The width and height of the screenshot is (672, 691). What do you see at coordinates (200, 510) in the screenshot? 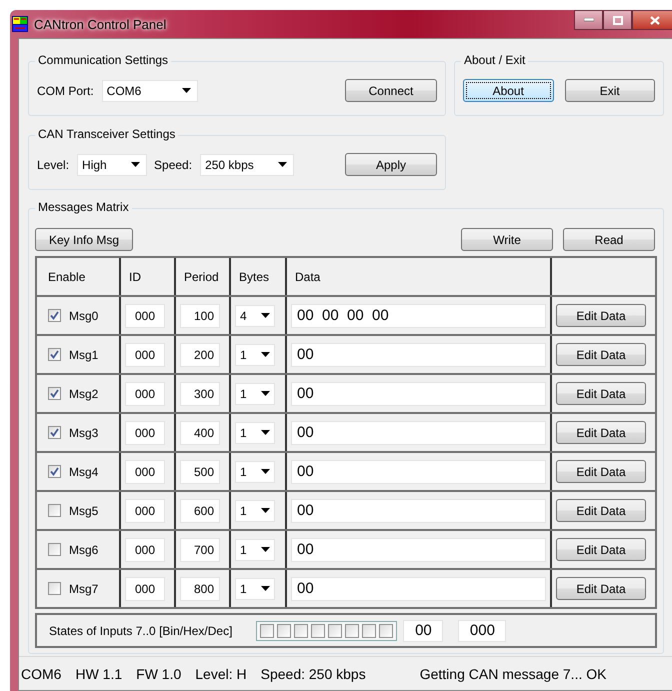
I see `period-field: 600` at bounding box center [200, 510].